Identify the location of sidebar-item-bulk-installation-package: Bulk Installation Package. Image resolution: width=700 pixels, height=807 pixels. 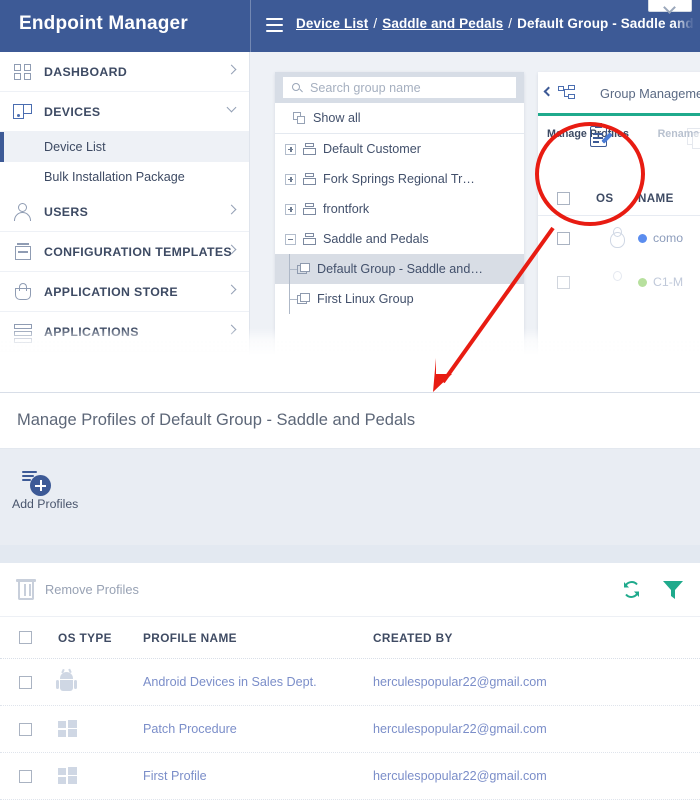
(124, 177).